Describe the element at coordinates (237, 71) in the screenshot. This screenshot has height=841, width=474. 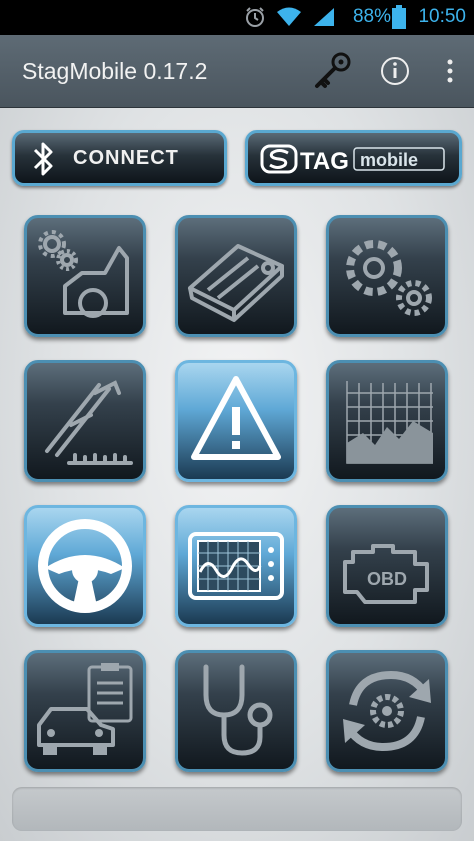
I see `app-bar: StagMobile 0.17.2` at that location.